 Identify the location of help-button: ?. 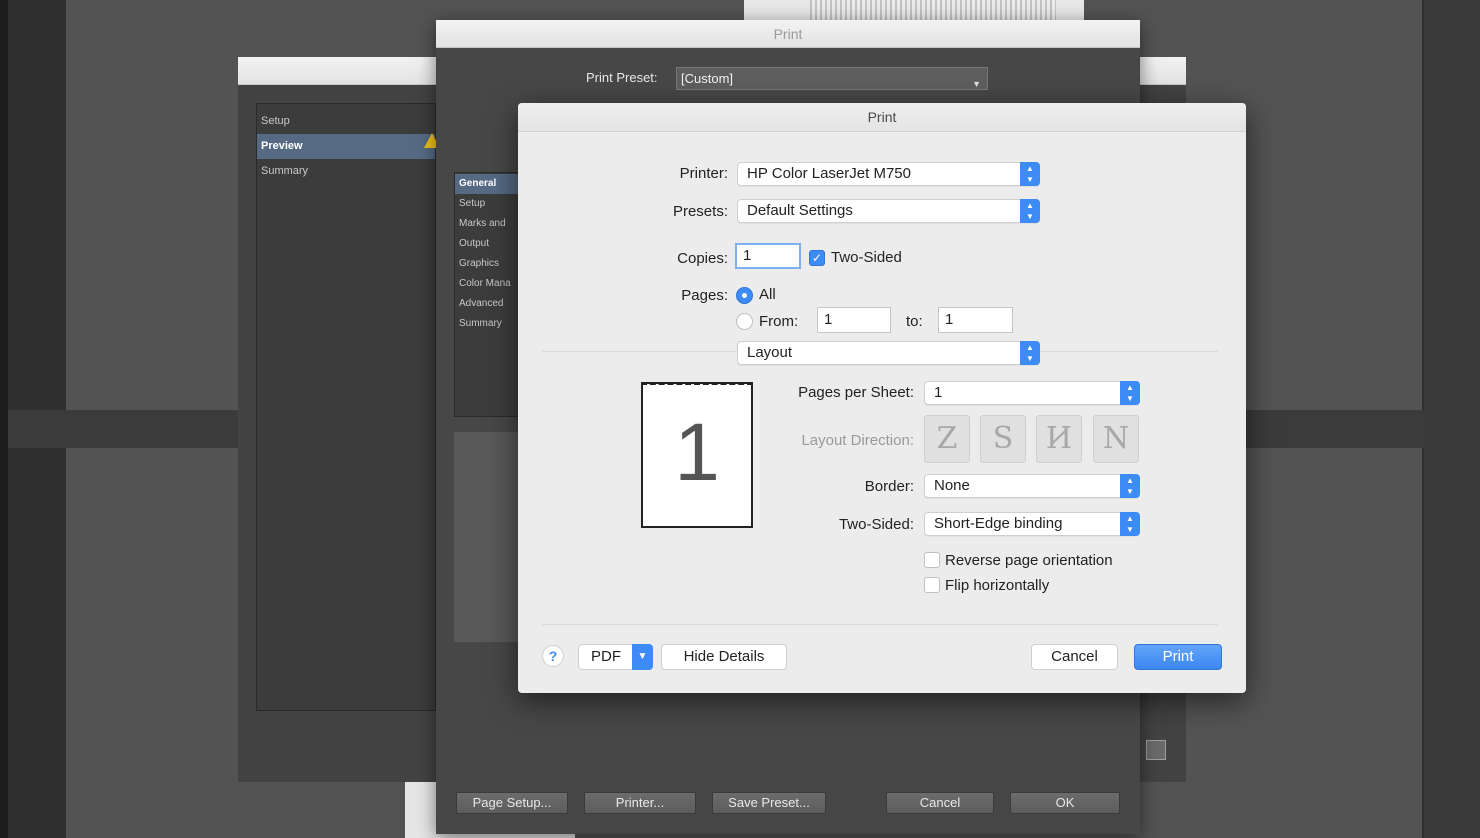
(553, 656).